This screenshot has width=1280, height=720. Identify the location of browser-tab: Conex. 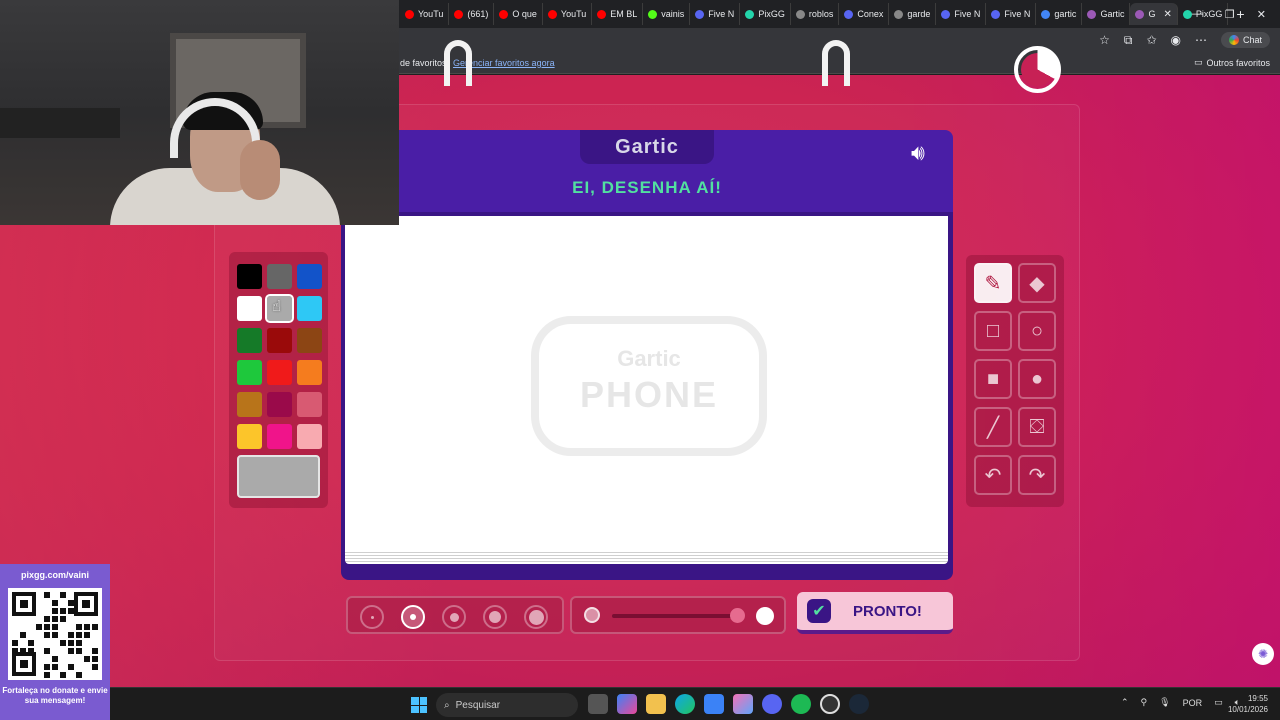
(864, 14).